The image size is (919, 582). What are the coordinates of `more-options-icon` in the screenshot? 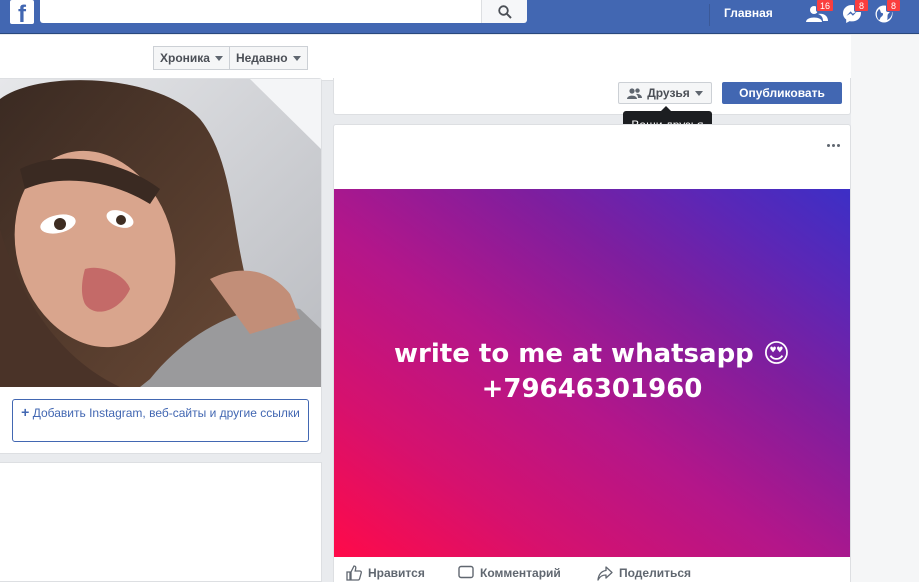 It's located at (833, 145).